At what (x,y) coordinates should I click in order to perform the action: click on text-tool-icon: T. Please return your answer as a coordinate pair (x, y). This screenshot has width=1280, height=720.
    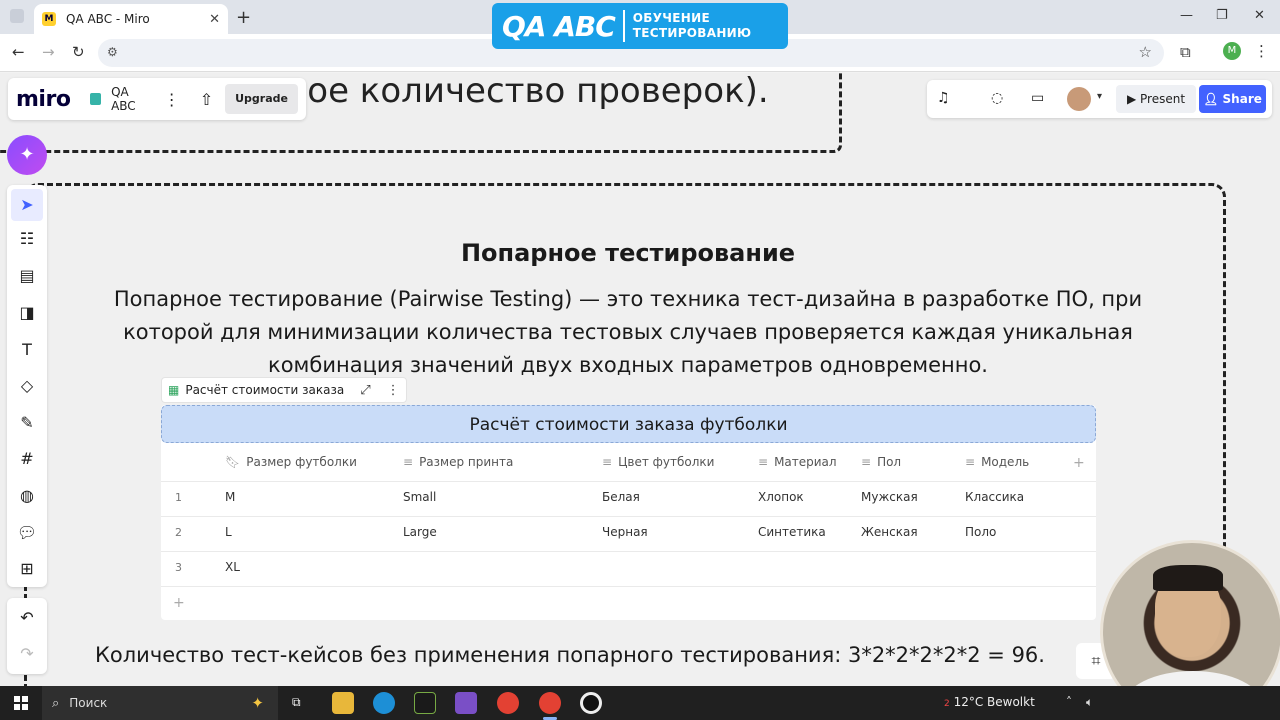
    Looking at the image, I should click on (27, 349).